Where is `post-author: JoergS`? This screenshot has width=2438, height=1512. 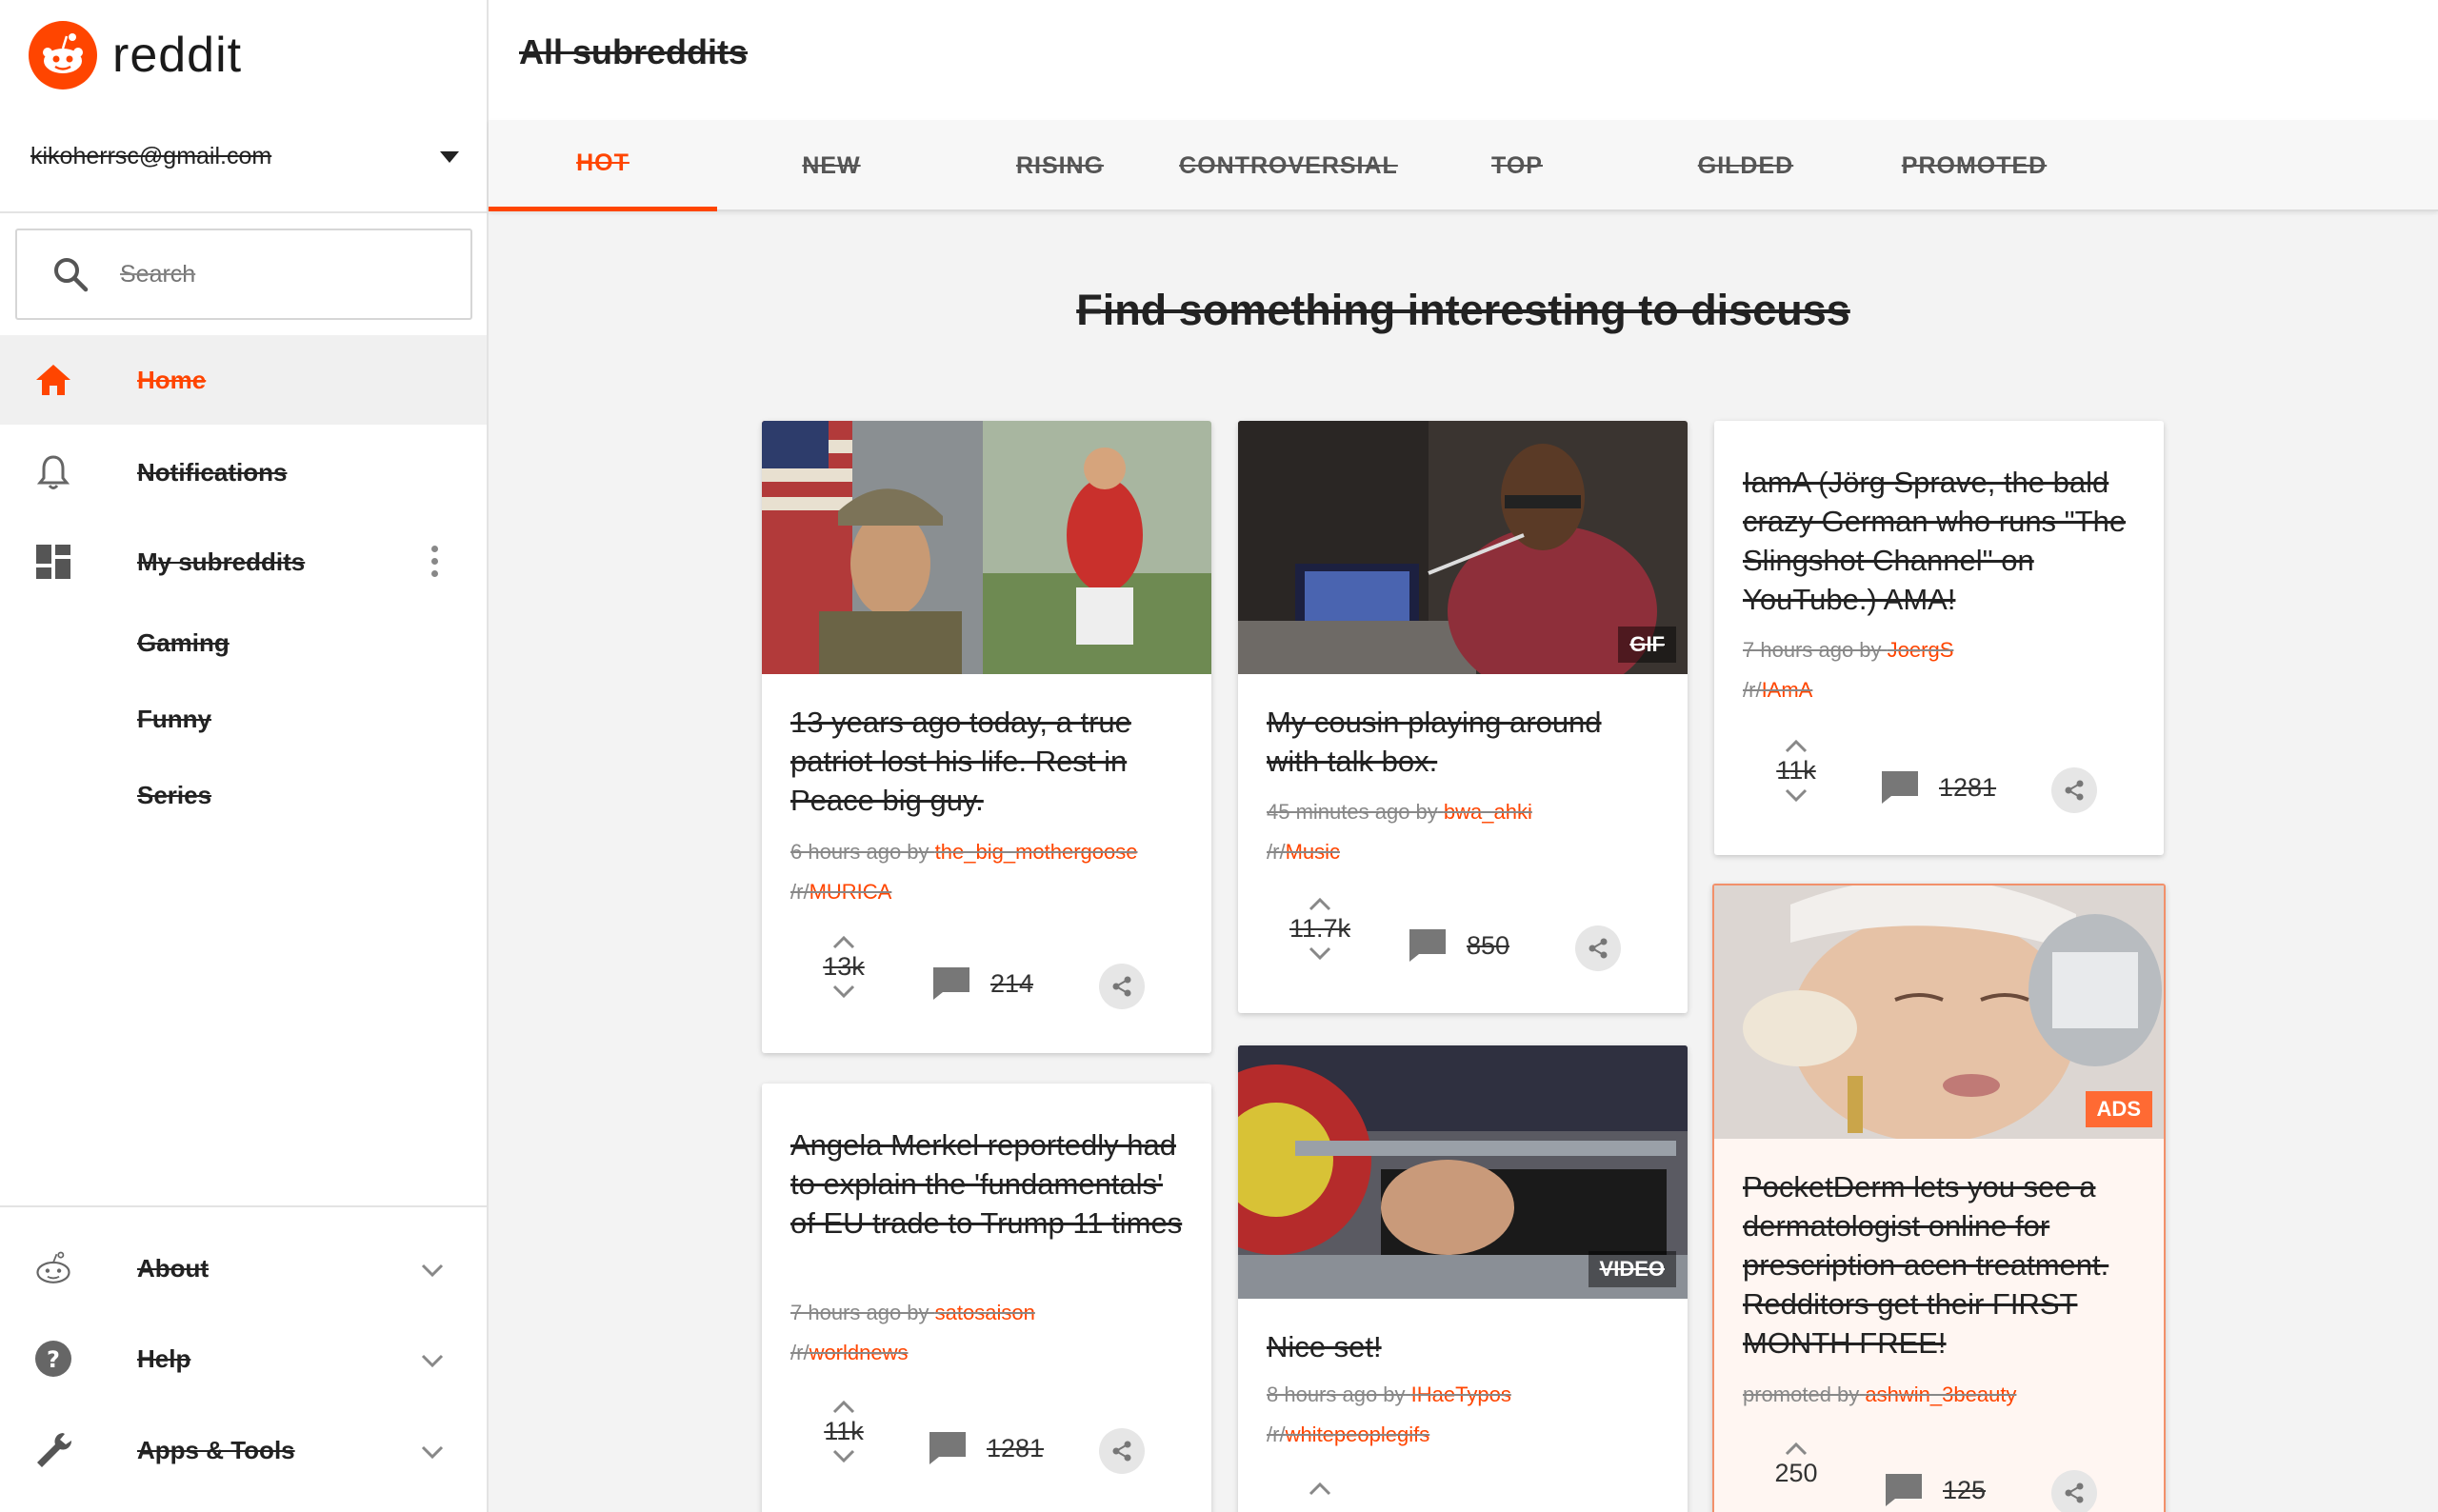 post-author: JoergS is located at coordinates (1921, 650).